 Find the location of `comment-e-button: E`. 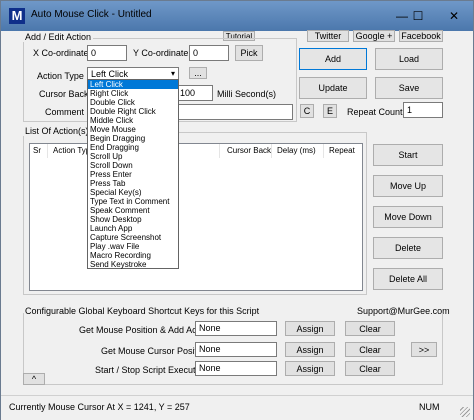

comment-e-button: E is located at coordinates (330, 111).